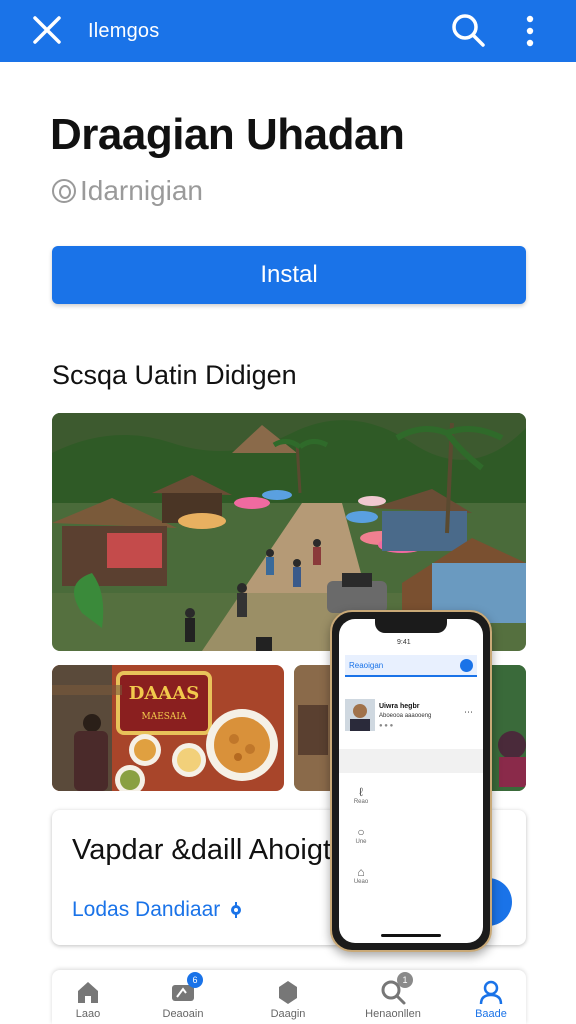  Describe the element at coordinates (361, 802) in the screenshot. I see `phone-item-label: Reao` at that location.